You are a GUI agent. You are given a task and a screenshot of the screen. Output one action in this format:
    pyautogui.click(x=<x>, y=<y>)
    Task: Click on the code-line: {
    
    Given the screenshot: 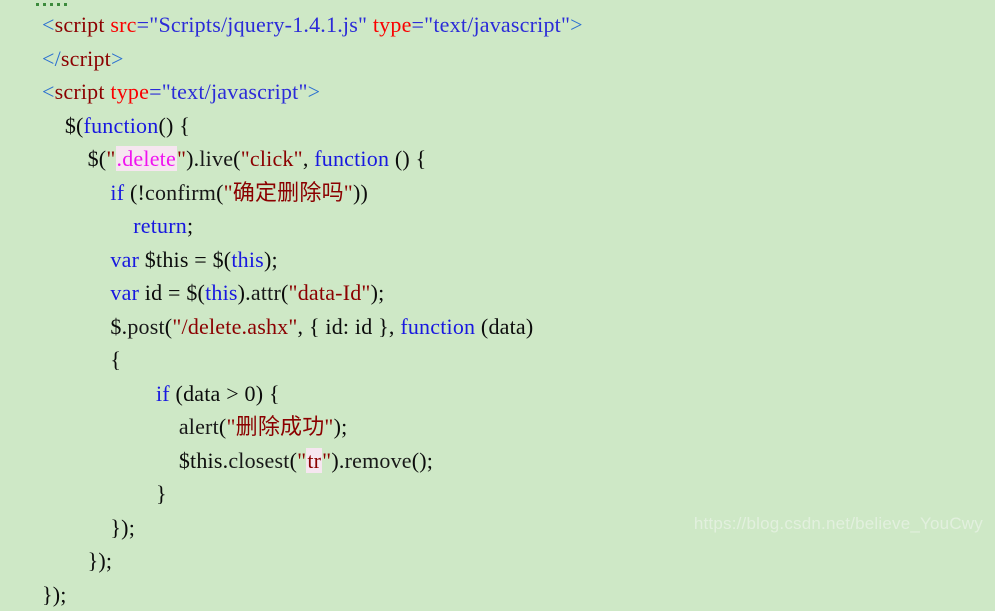 What is the action you would take?
    pyautogui.click(x=497, y=360)
    